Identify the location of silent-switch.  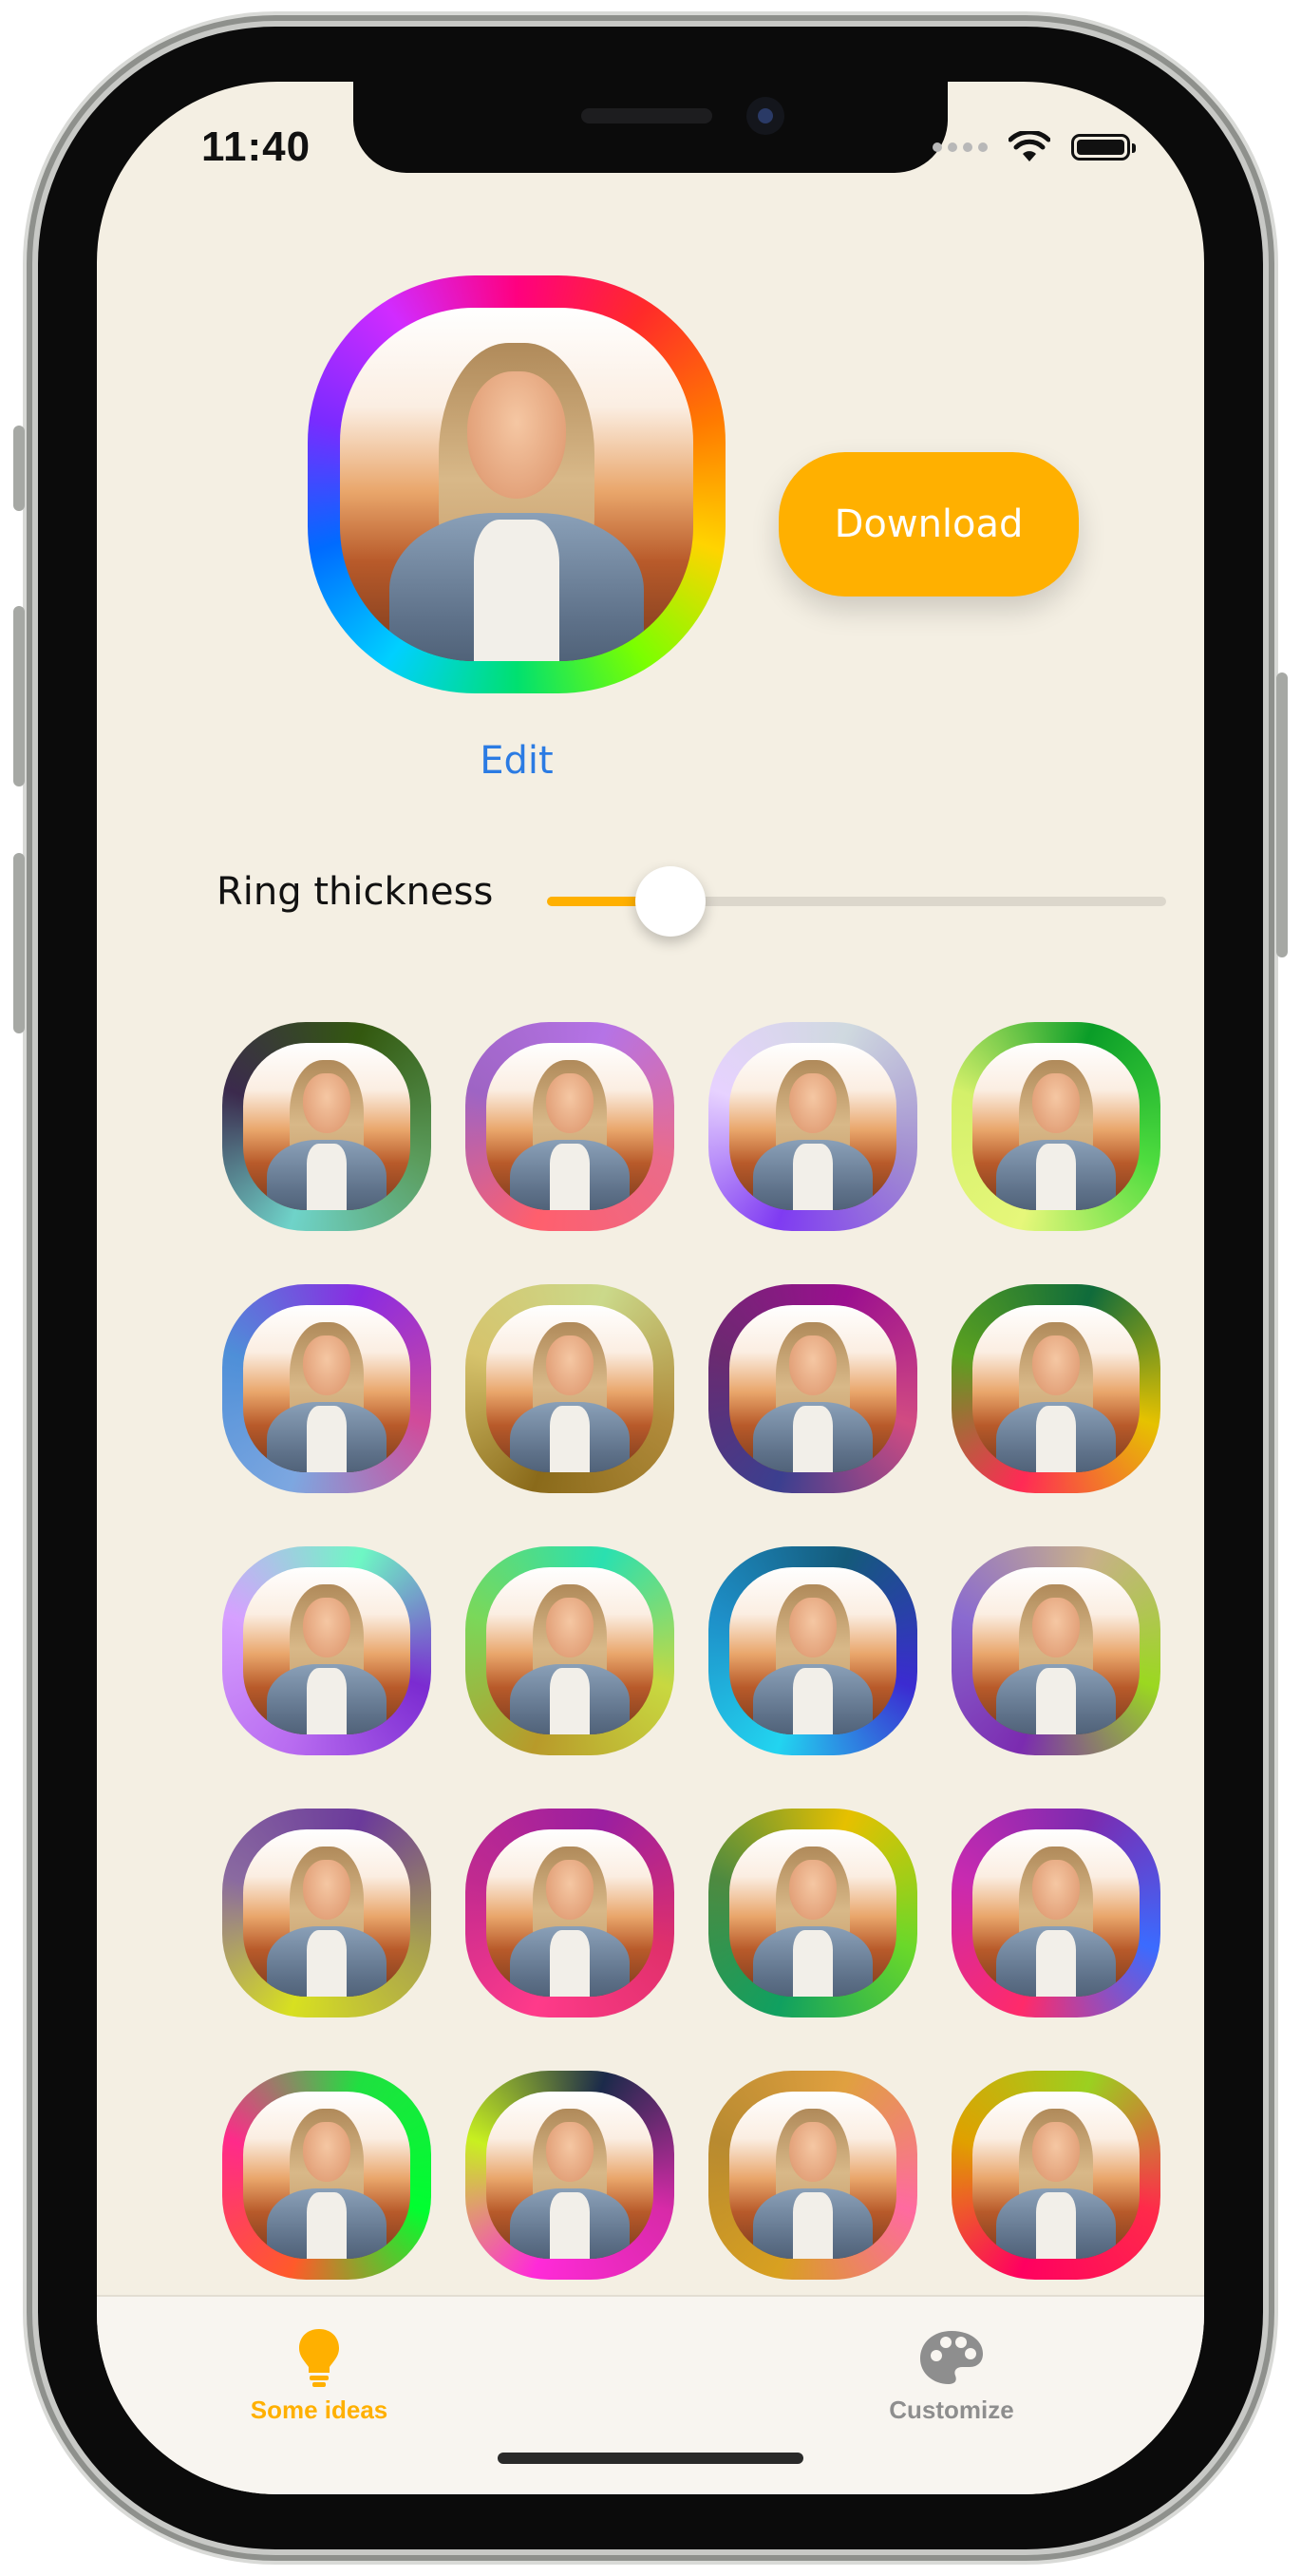
(19, 468).